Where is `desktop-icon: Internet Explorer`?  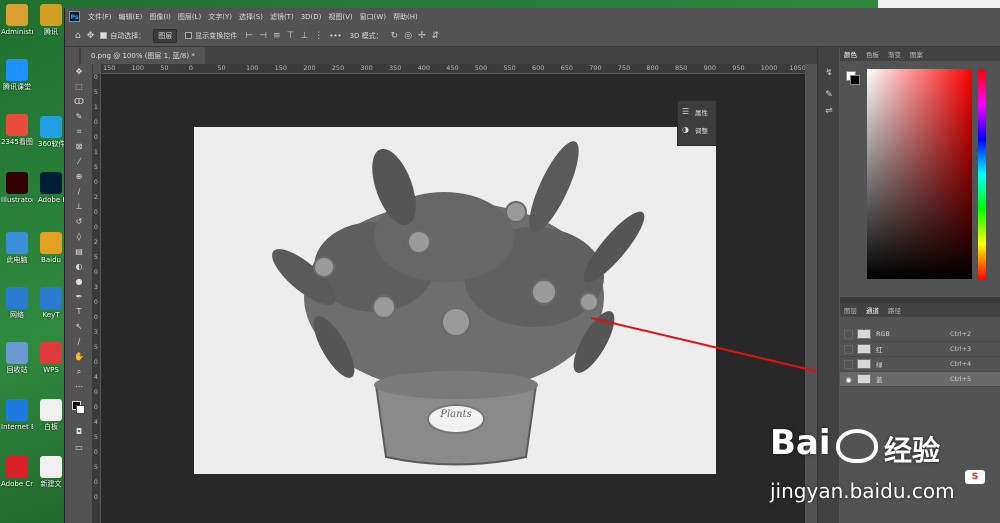
desktop-icon: Internet Explorer is located at coordinates (17, 415).